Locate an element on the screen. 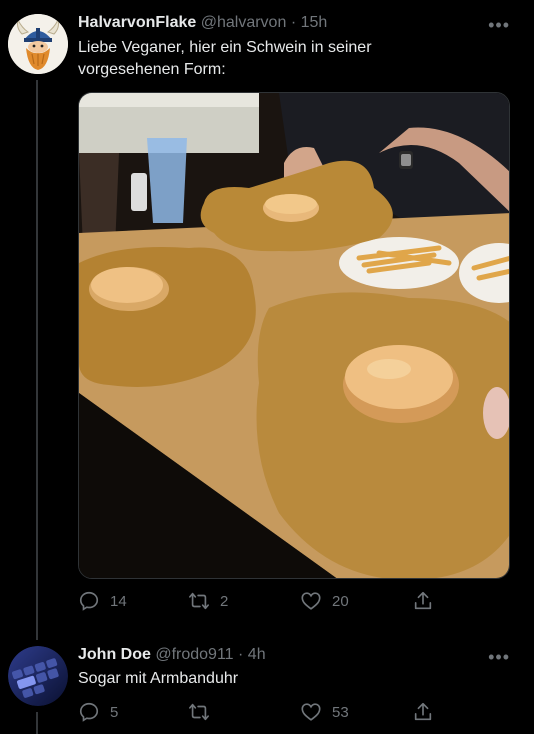 The height and width of the screenshot is (734, 534). retweet-button: 2 is located at coordinates (208, 601).